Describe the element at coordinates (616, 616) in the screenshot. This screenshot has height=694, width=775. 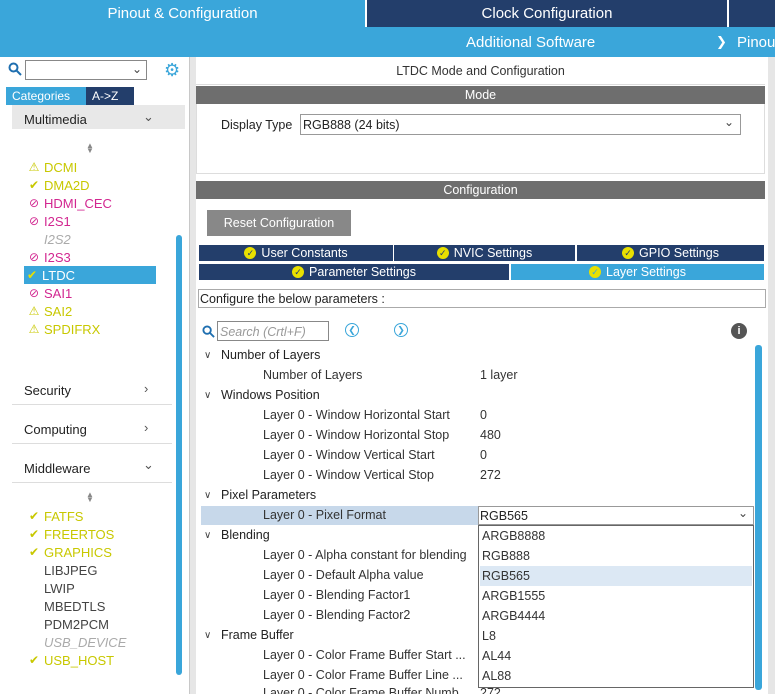
I see `dropdown-option: ARGB4444` at that location.